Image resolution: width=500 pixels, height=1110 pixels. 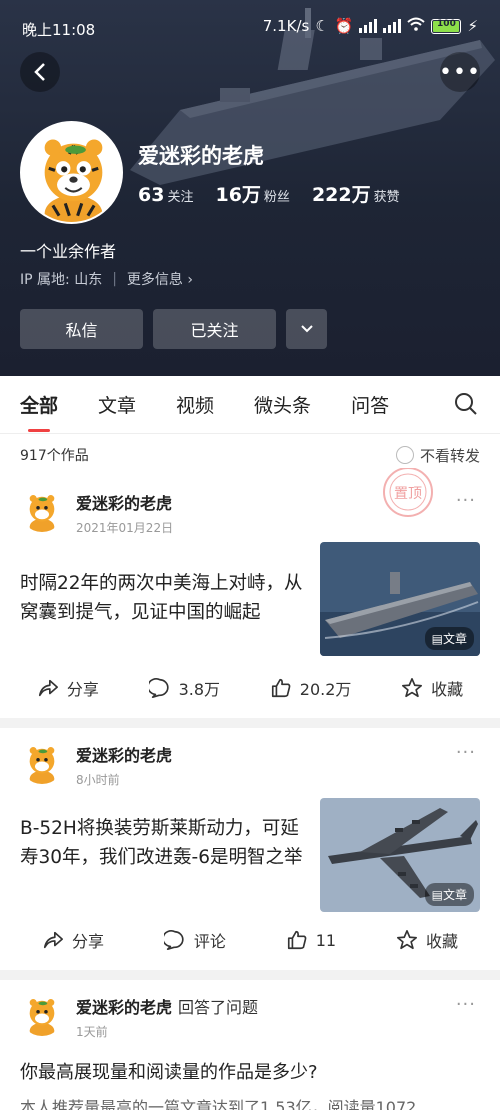 I want to click on question-title: 你最高展现量和阅读量的作品是多少?, so click(x=169, y=1071).